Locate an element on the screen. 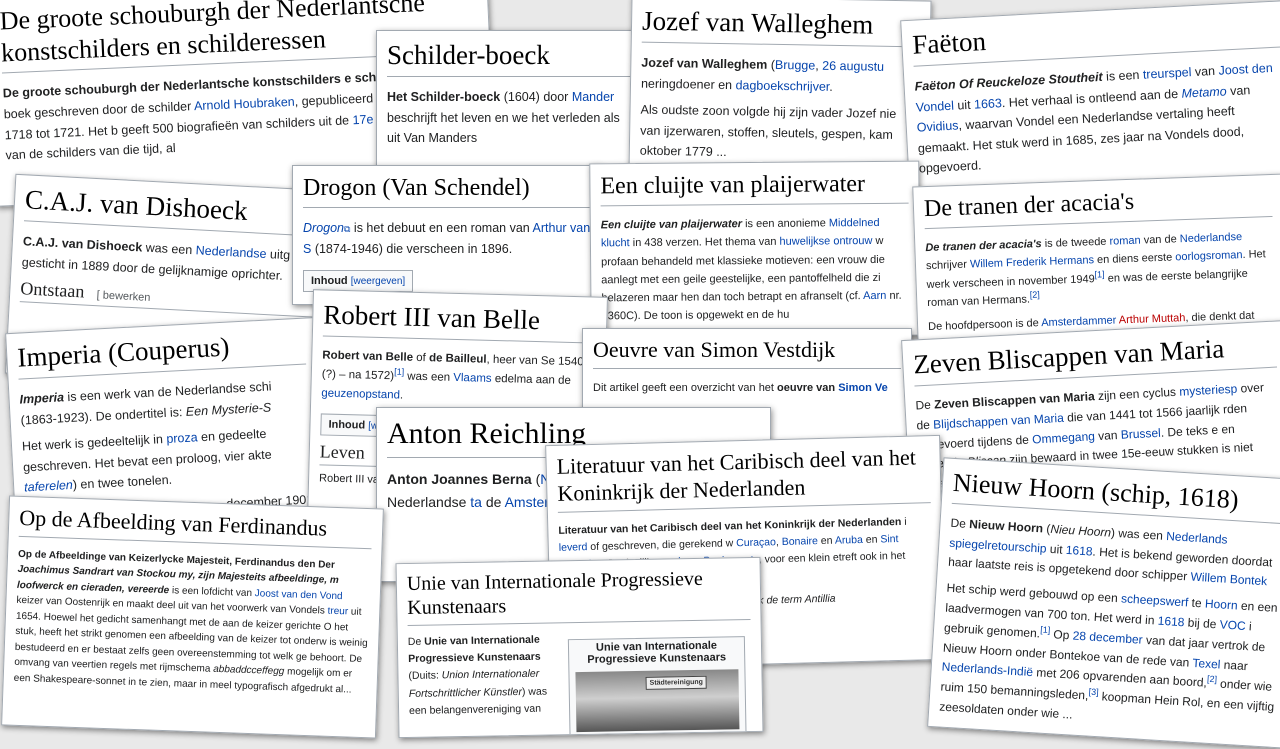 Image resolution: width=1280 pixels, height=749 pixels. text-run: Het werk is gedeeltelijk in is located at coordinates (94, 443).